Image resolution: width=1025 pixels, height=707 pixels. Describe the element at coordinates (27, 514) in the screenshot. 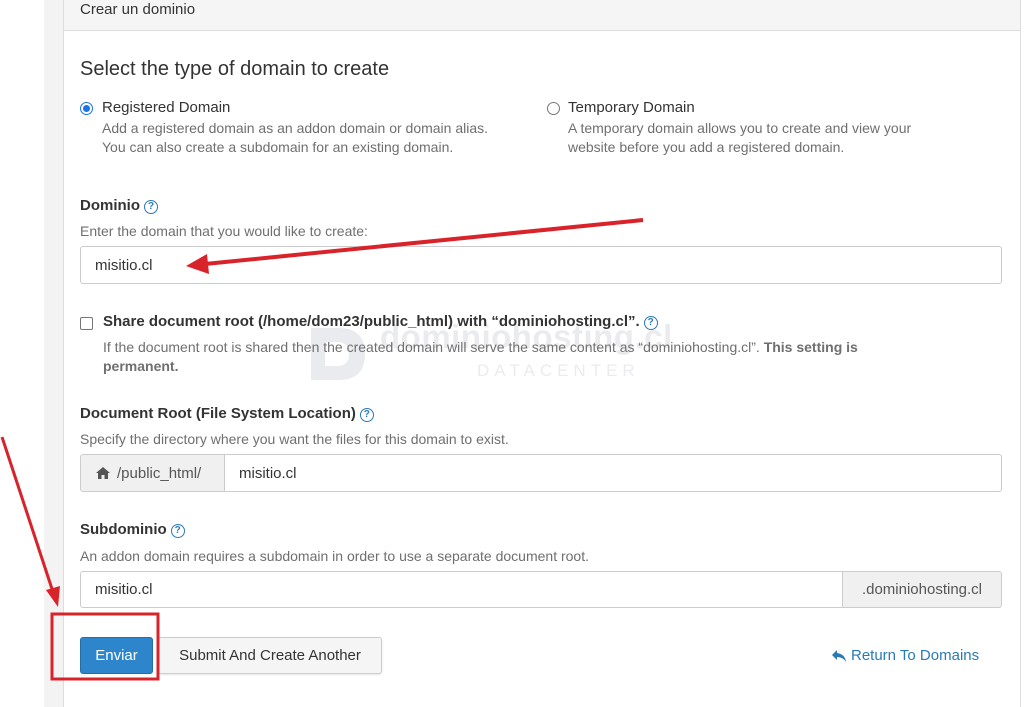

I see `annotation-arrow-submit` at that location.